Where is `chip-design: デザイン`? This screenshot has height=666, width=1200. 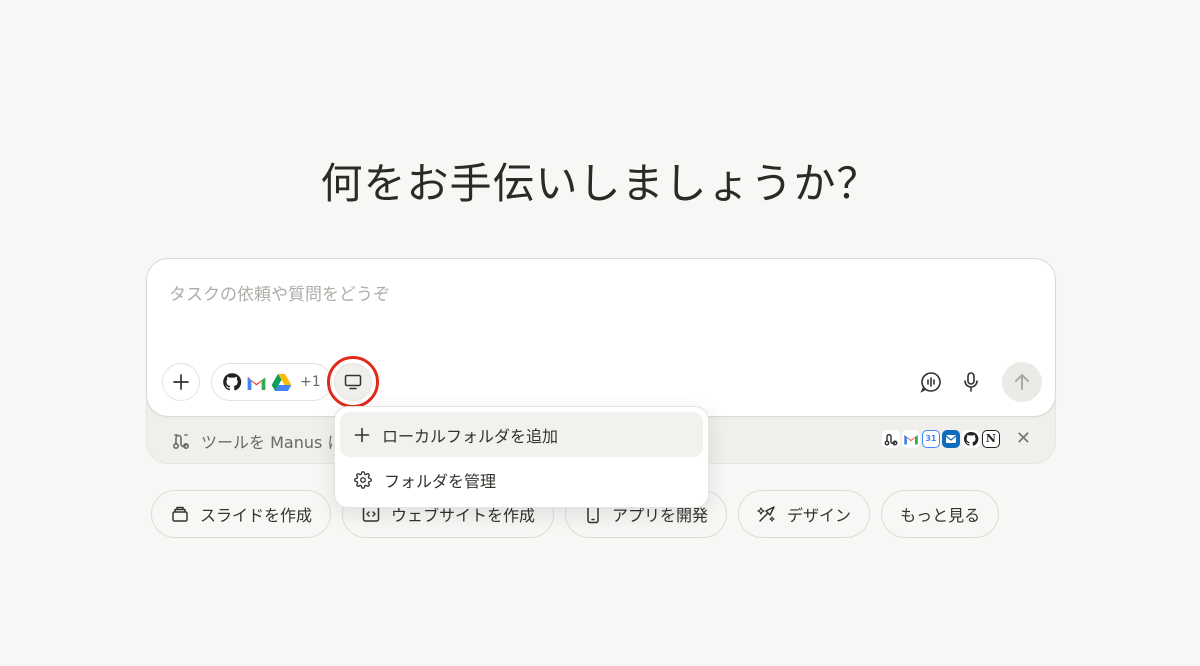
chip-design: デザイン is located at coordinates (804, 514).